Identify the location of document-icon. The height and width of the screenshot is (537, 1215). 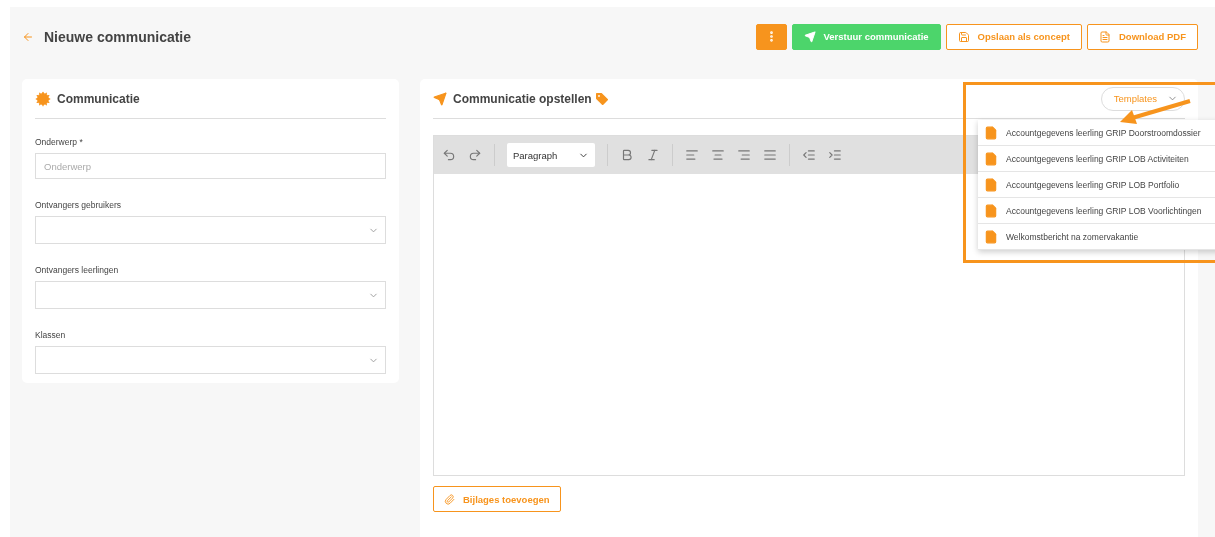
(1104, 36).